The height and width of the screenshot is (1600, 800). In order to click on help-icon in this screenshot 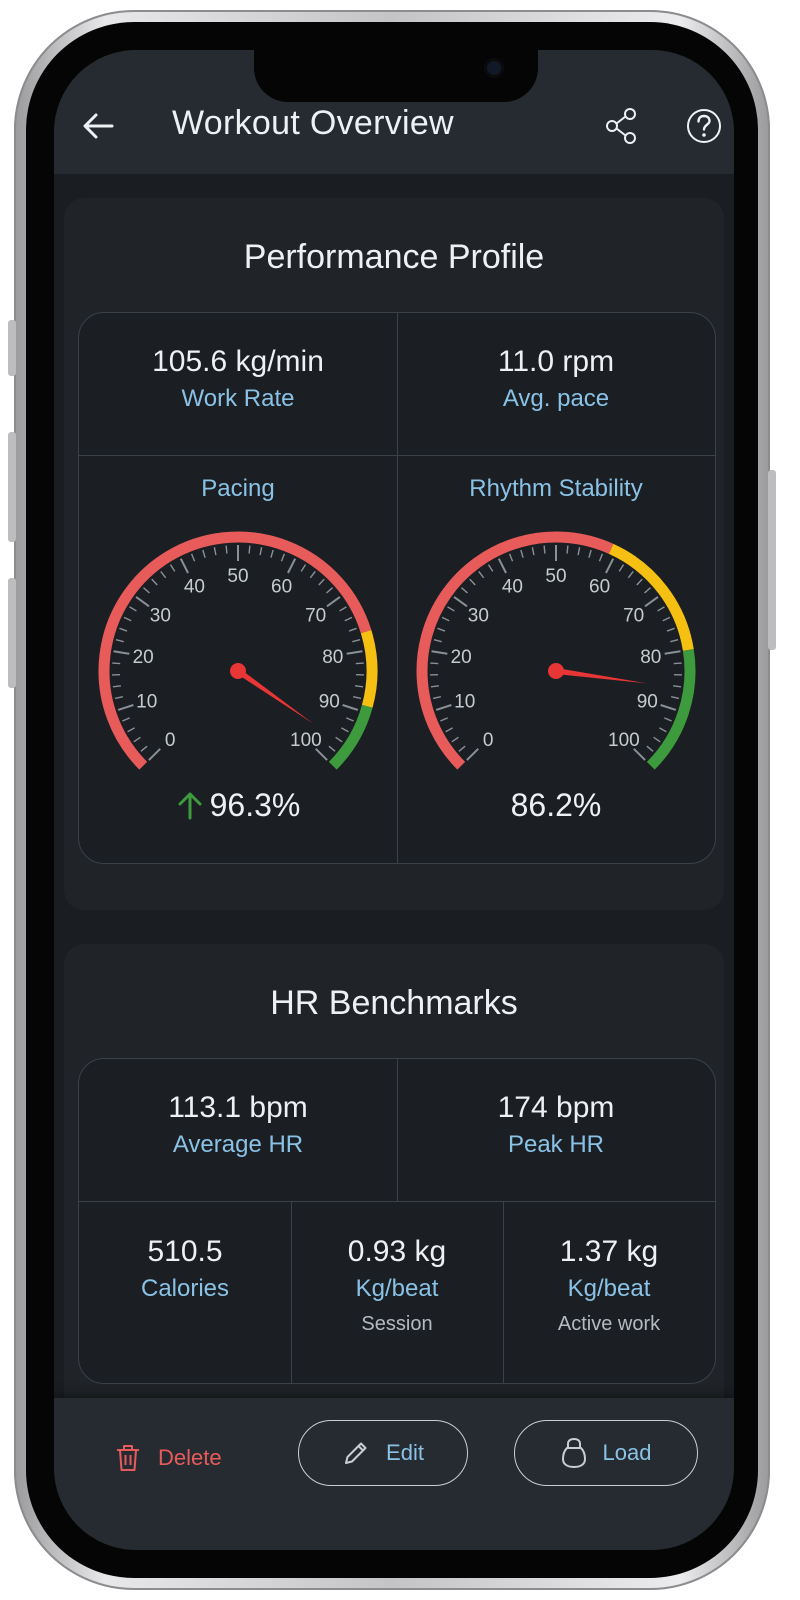, I will do `click(704, 126)`.